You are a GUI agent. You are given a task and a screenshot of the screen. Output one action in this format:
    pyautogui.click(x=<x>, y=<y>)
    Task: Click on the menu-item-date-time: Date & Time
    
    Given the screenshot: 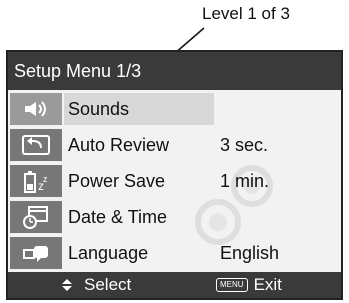 What is the action you would take?
    pyautogui.click(x=174, y=217)
    